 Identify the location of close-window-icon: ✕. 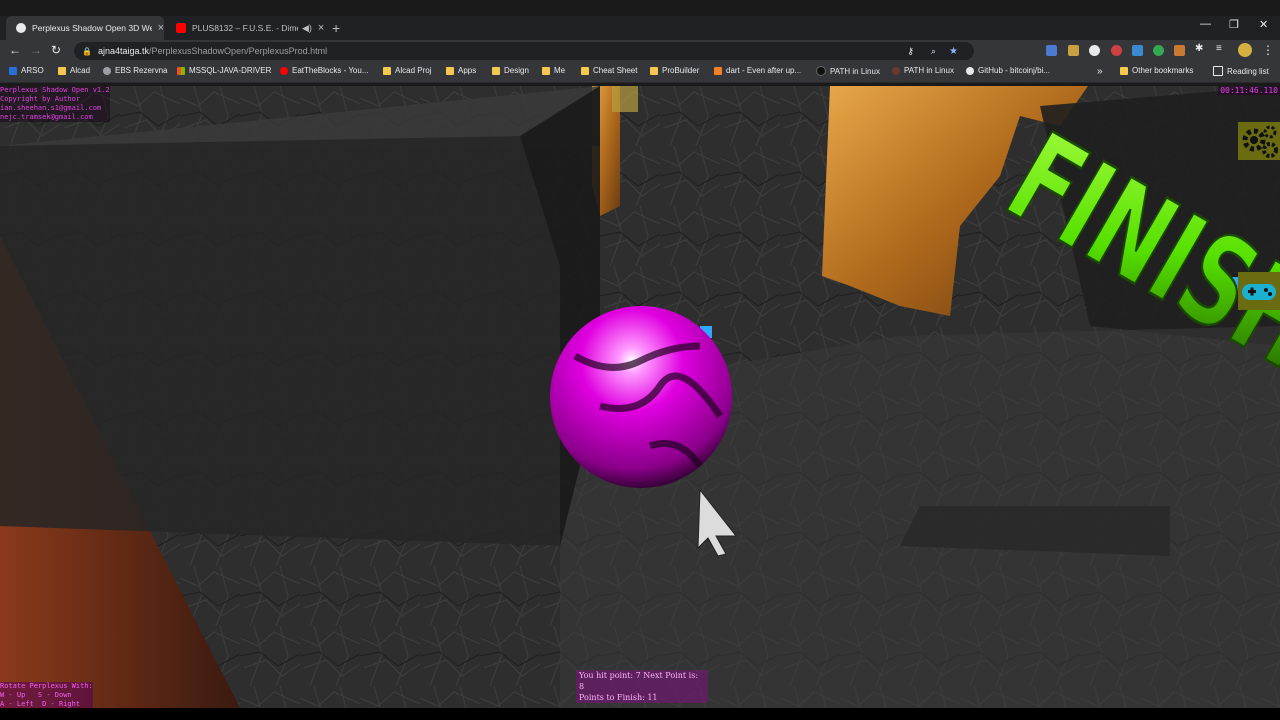
(1263, 24).